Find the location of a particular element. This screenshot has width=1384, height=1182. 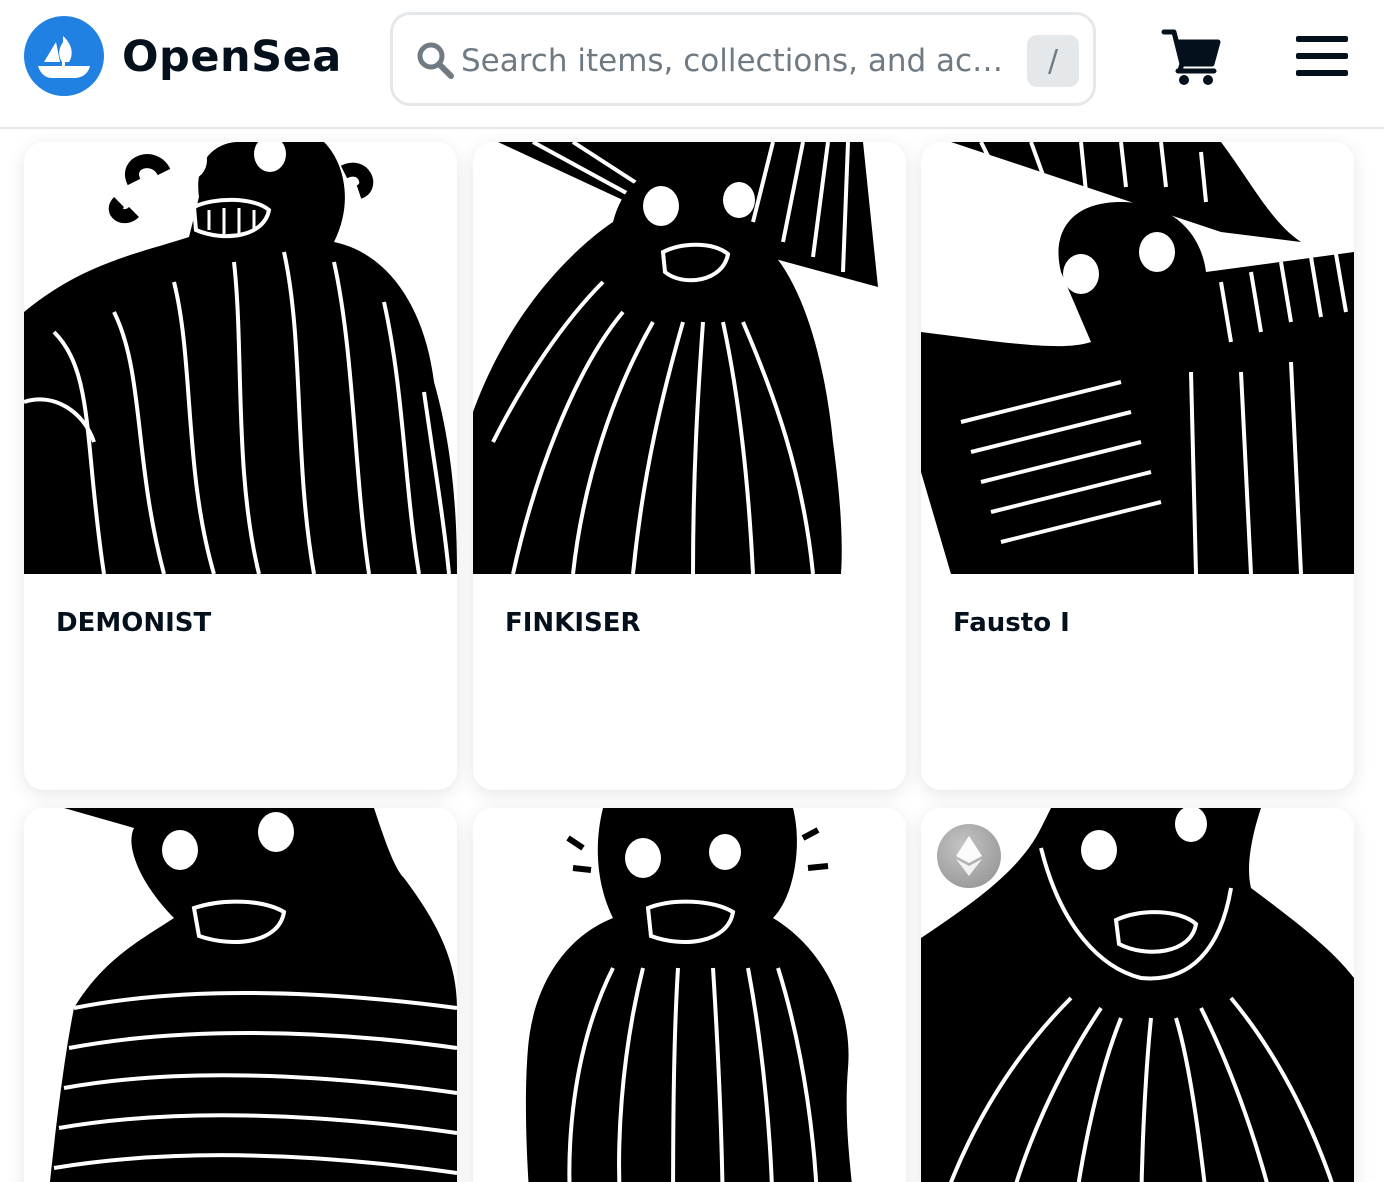

cart-icon is located at coordinates (1192, 56).